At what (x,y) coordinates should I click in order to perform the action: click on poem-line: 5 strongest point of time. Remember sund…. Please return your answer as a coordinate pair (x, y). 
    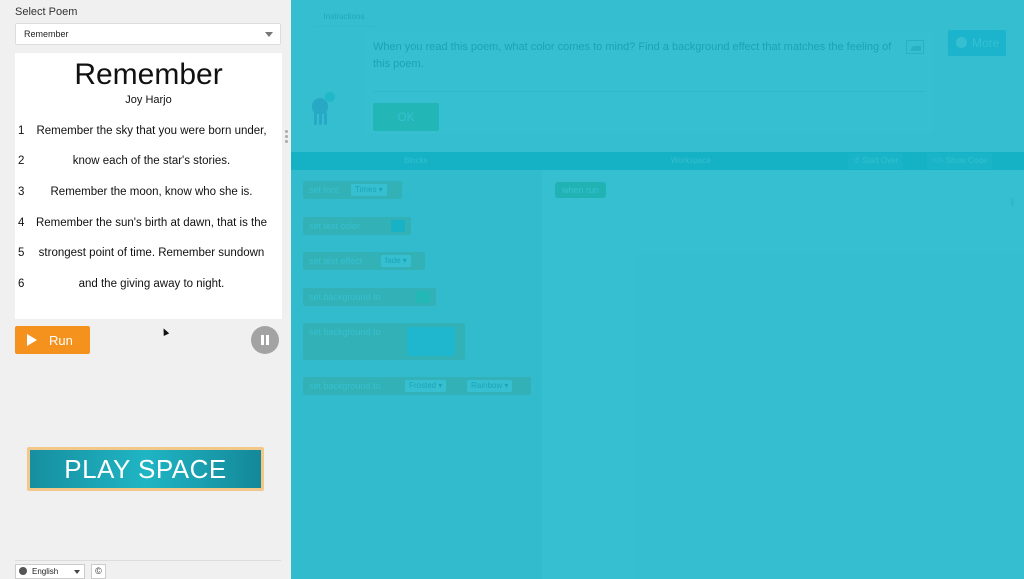
    Looking at the image, I should click on (148, 255).